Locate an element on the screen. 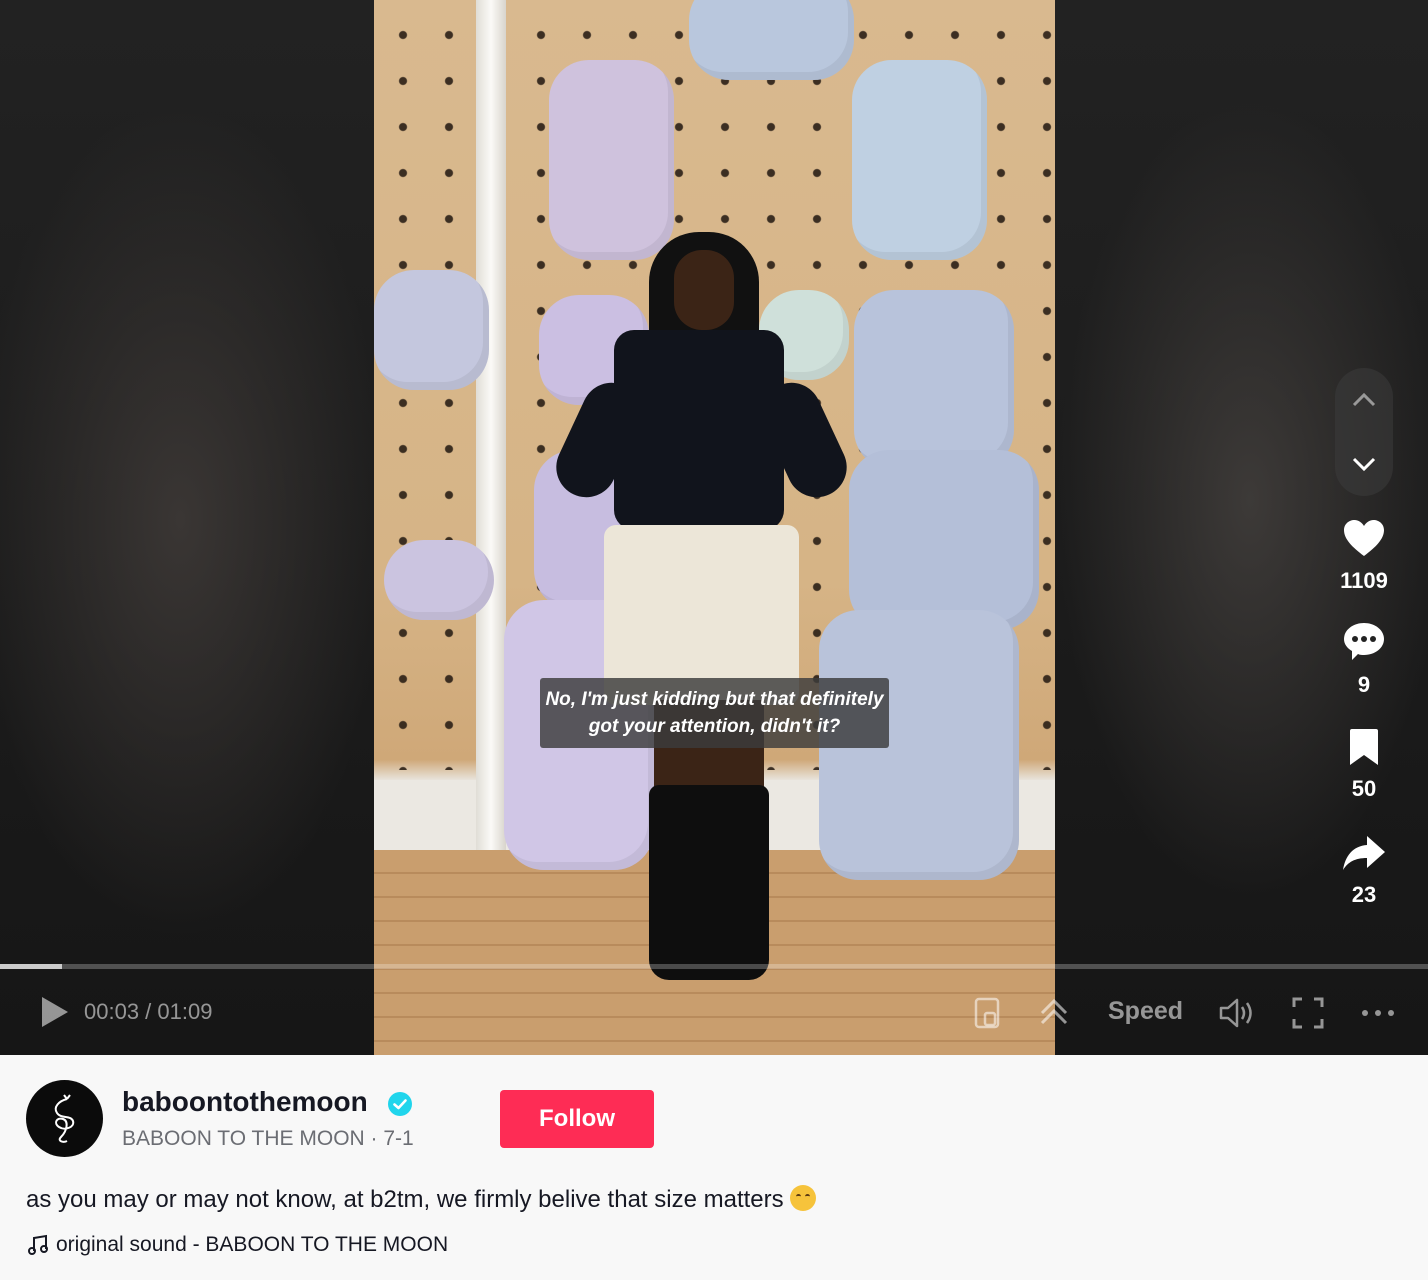 This screenshot has height=1280, width=1428. time-display: 00:03 / 01:09 is located at coordinates (148, 1011).